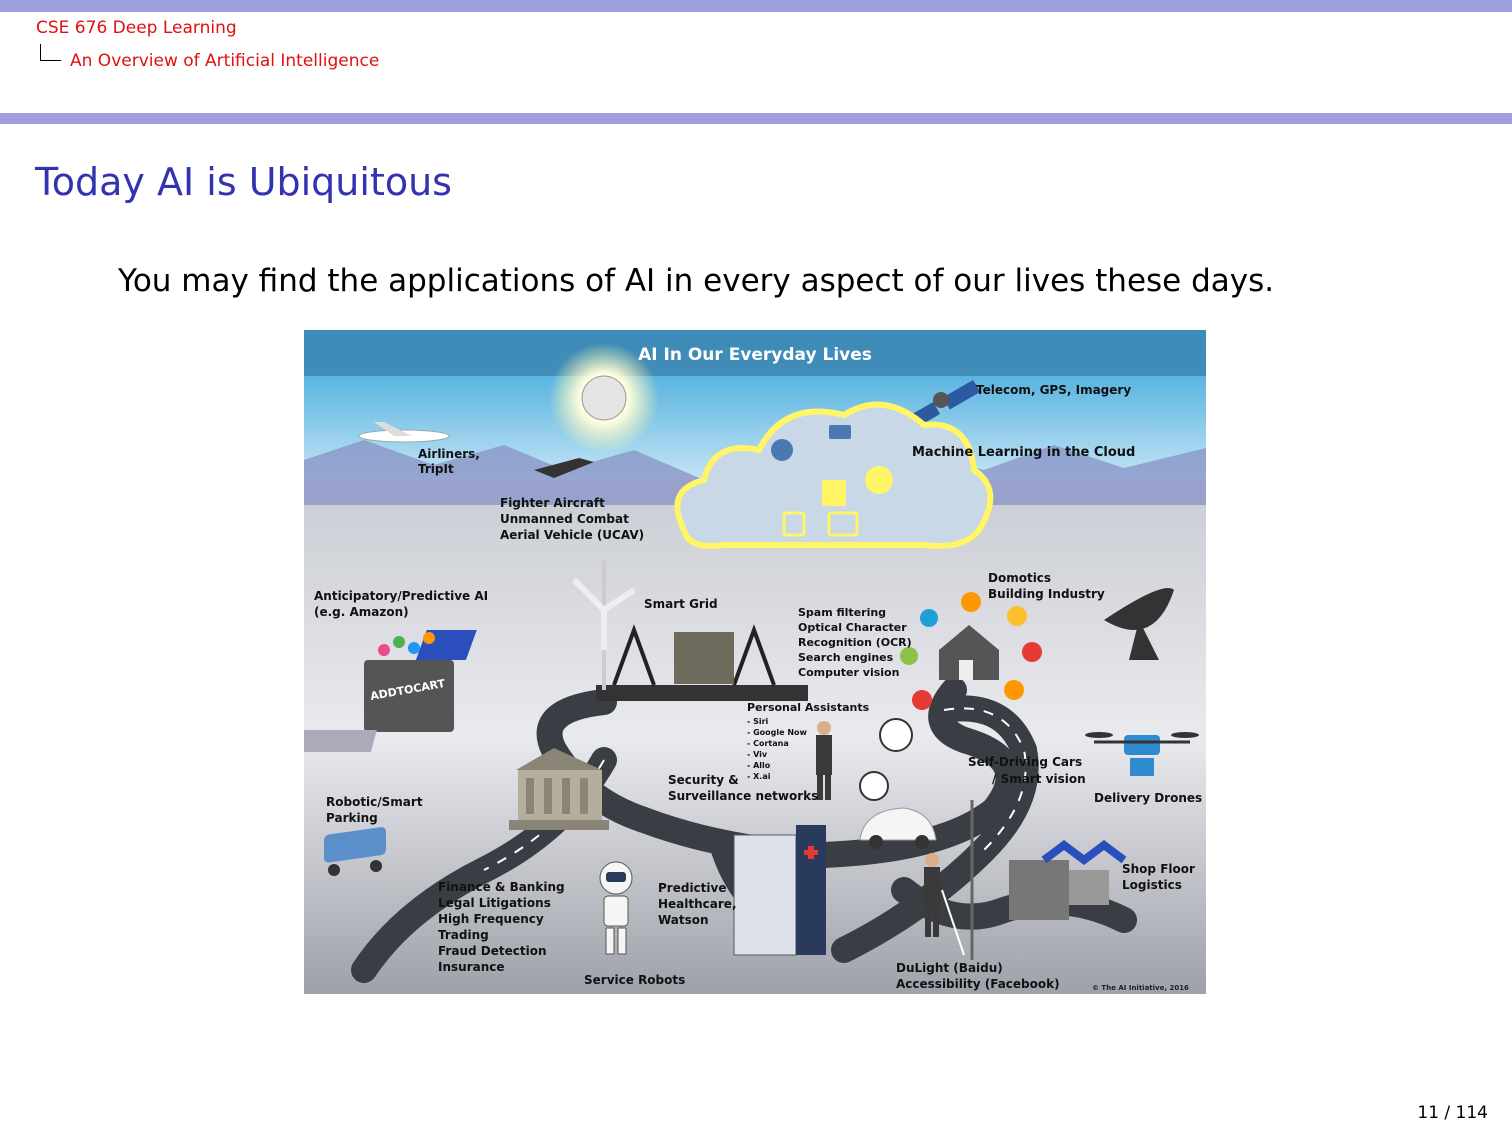 The height and width of the screenshot is (1134, 1512). I want to click on label-smart-grid: Smart Grid, so click(681, 604).